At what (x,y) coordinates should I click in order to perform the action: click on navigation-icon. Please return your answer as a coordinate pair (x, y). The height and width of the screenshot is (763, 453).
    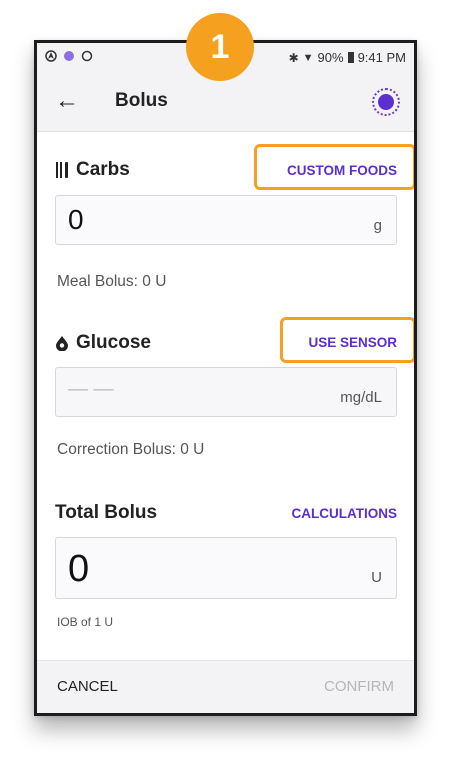
    Looking at the image, I should click on (51, 56).